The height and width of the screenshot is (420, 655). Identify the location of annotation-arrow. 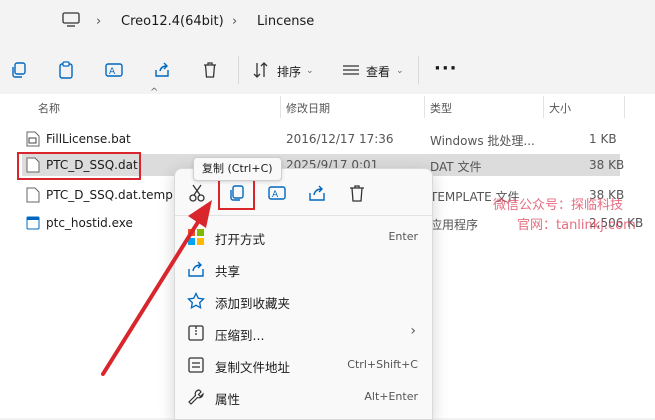
(156, 288).